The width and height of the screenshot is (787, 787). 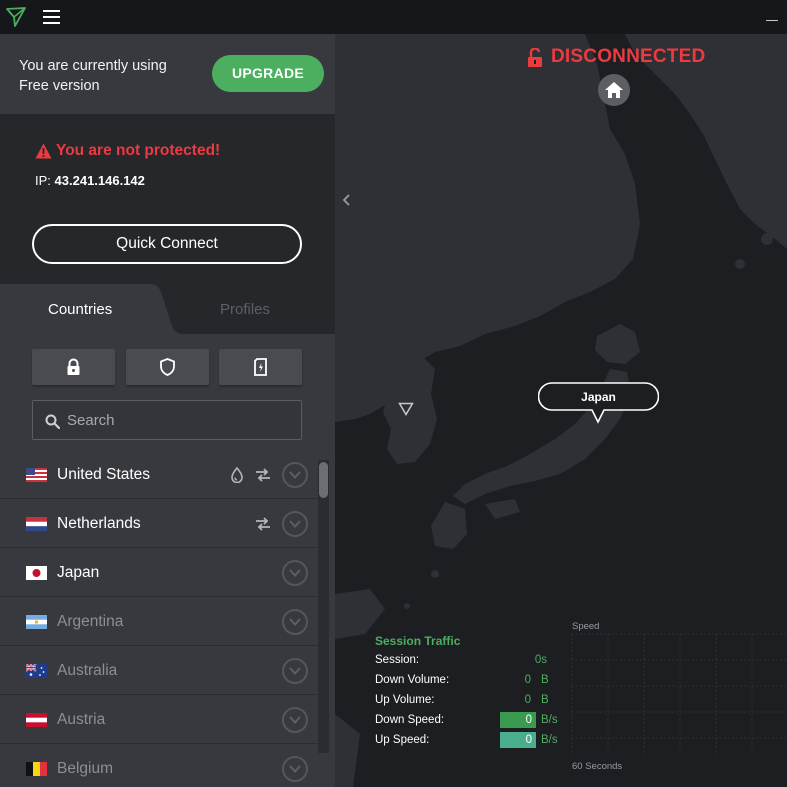 What do you see at coordinates (405, 700) in the screenshot?
I see `stat-label: Up Volume:` at bounding box center [405, 700].